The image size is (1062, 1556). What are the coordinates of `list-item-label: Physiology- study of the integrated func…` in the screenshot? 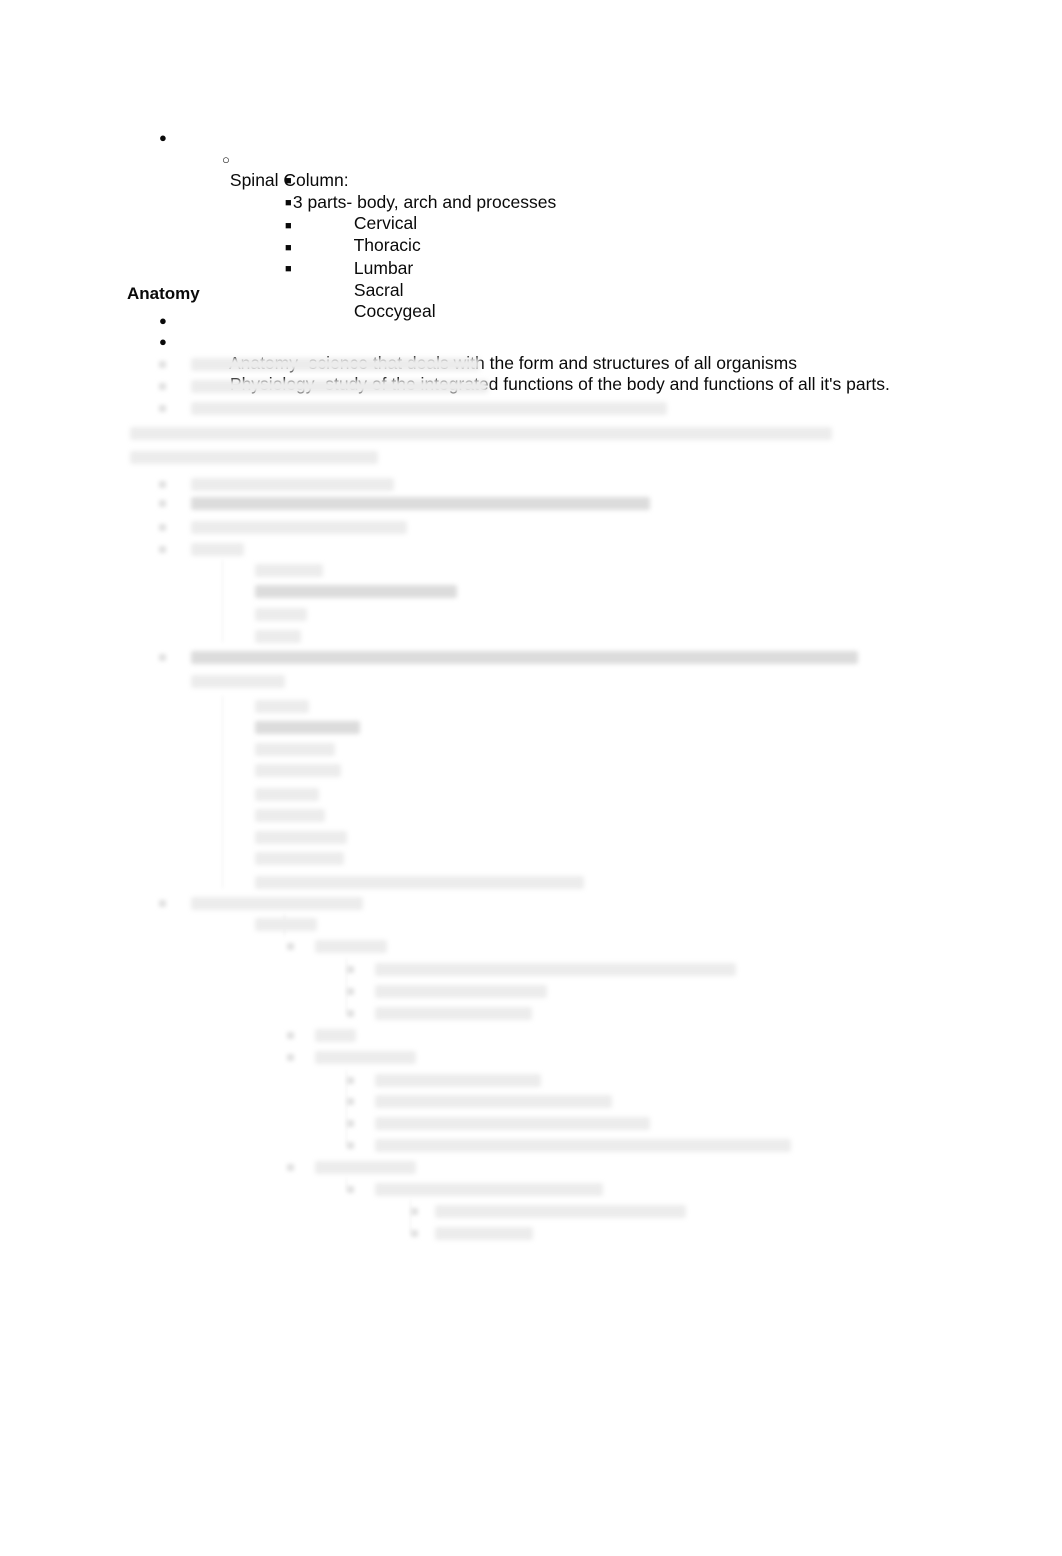 It's located at (559, 384).